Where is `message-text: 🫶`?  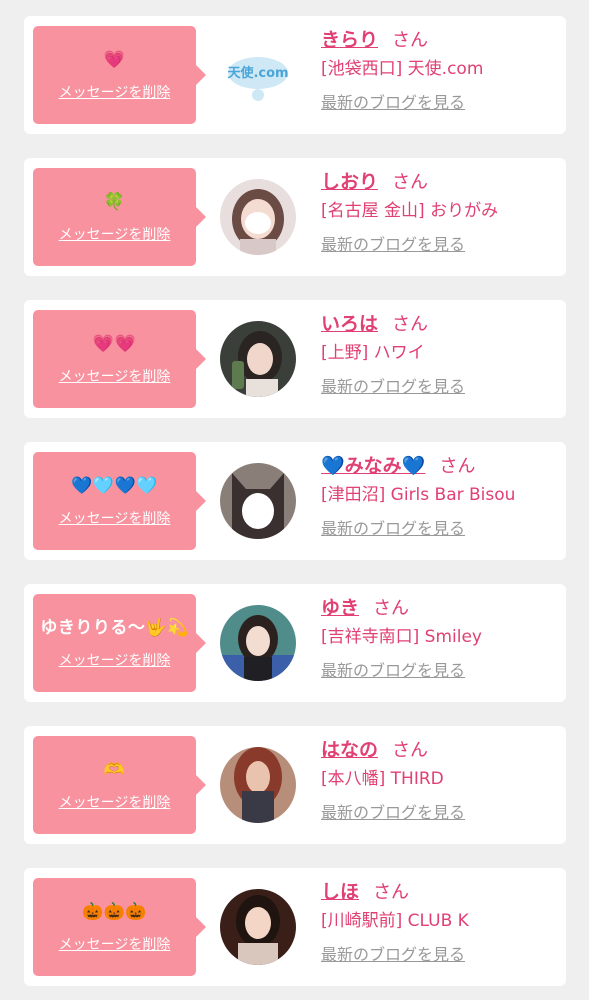 message-text: 🫶 is located at coordinates (114, 770).